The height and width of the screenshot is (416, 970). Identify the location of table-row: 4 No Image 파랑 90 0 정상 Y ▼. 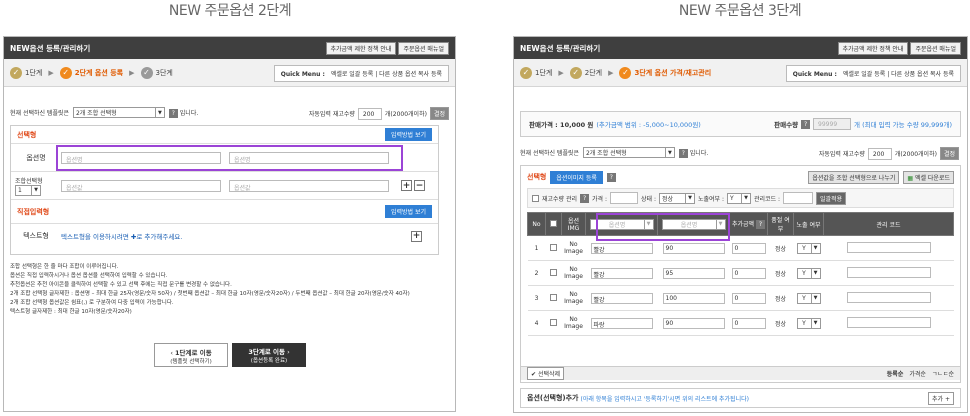
(740, 323).